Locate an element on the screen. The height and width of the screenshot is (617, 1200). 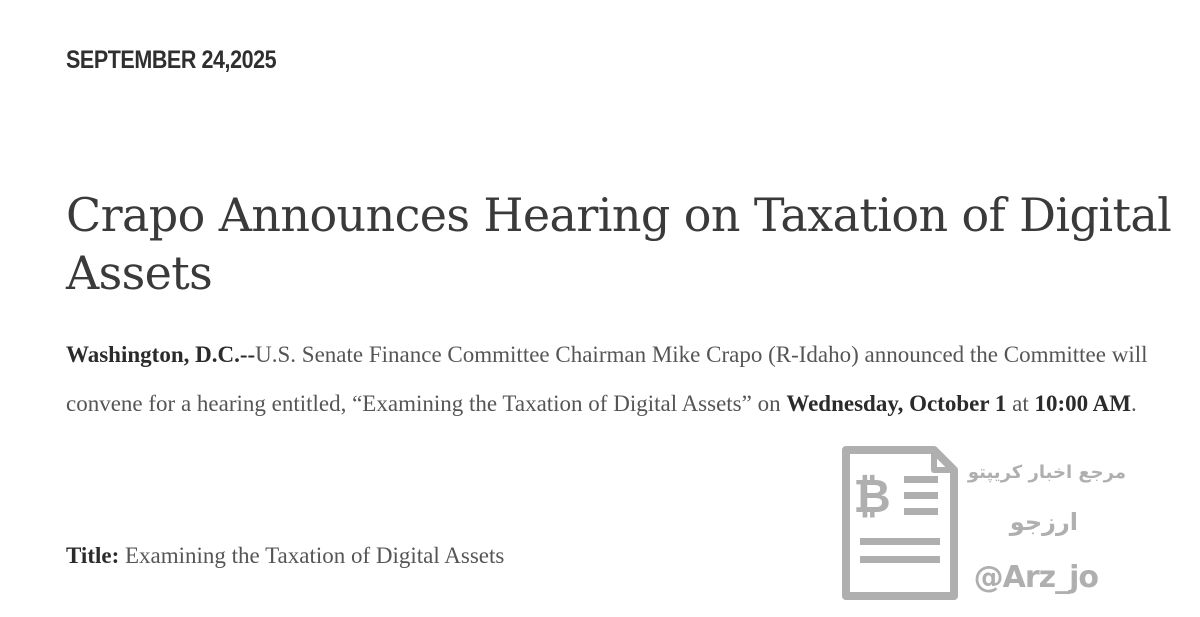
hearing-day: Wednesday, October 1 is located at coordinates (896, 403).